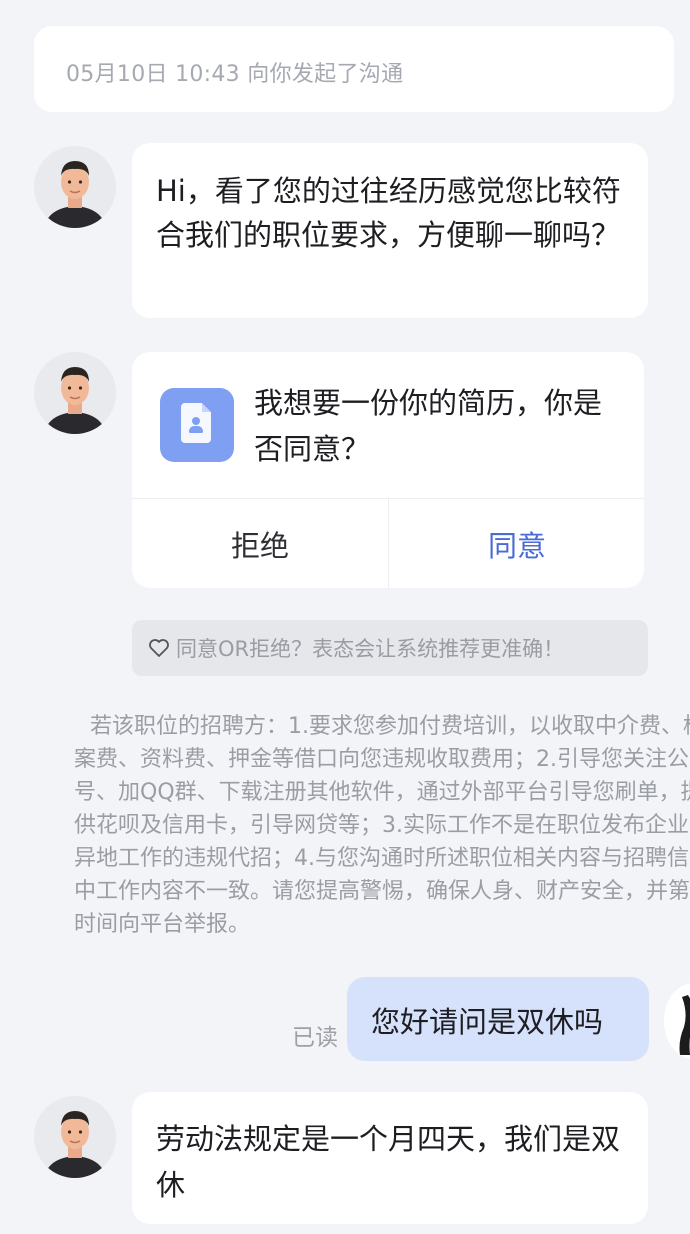  I want to click on heart-icon, so click(159, 648).